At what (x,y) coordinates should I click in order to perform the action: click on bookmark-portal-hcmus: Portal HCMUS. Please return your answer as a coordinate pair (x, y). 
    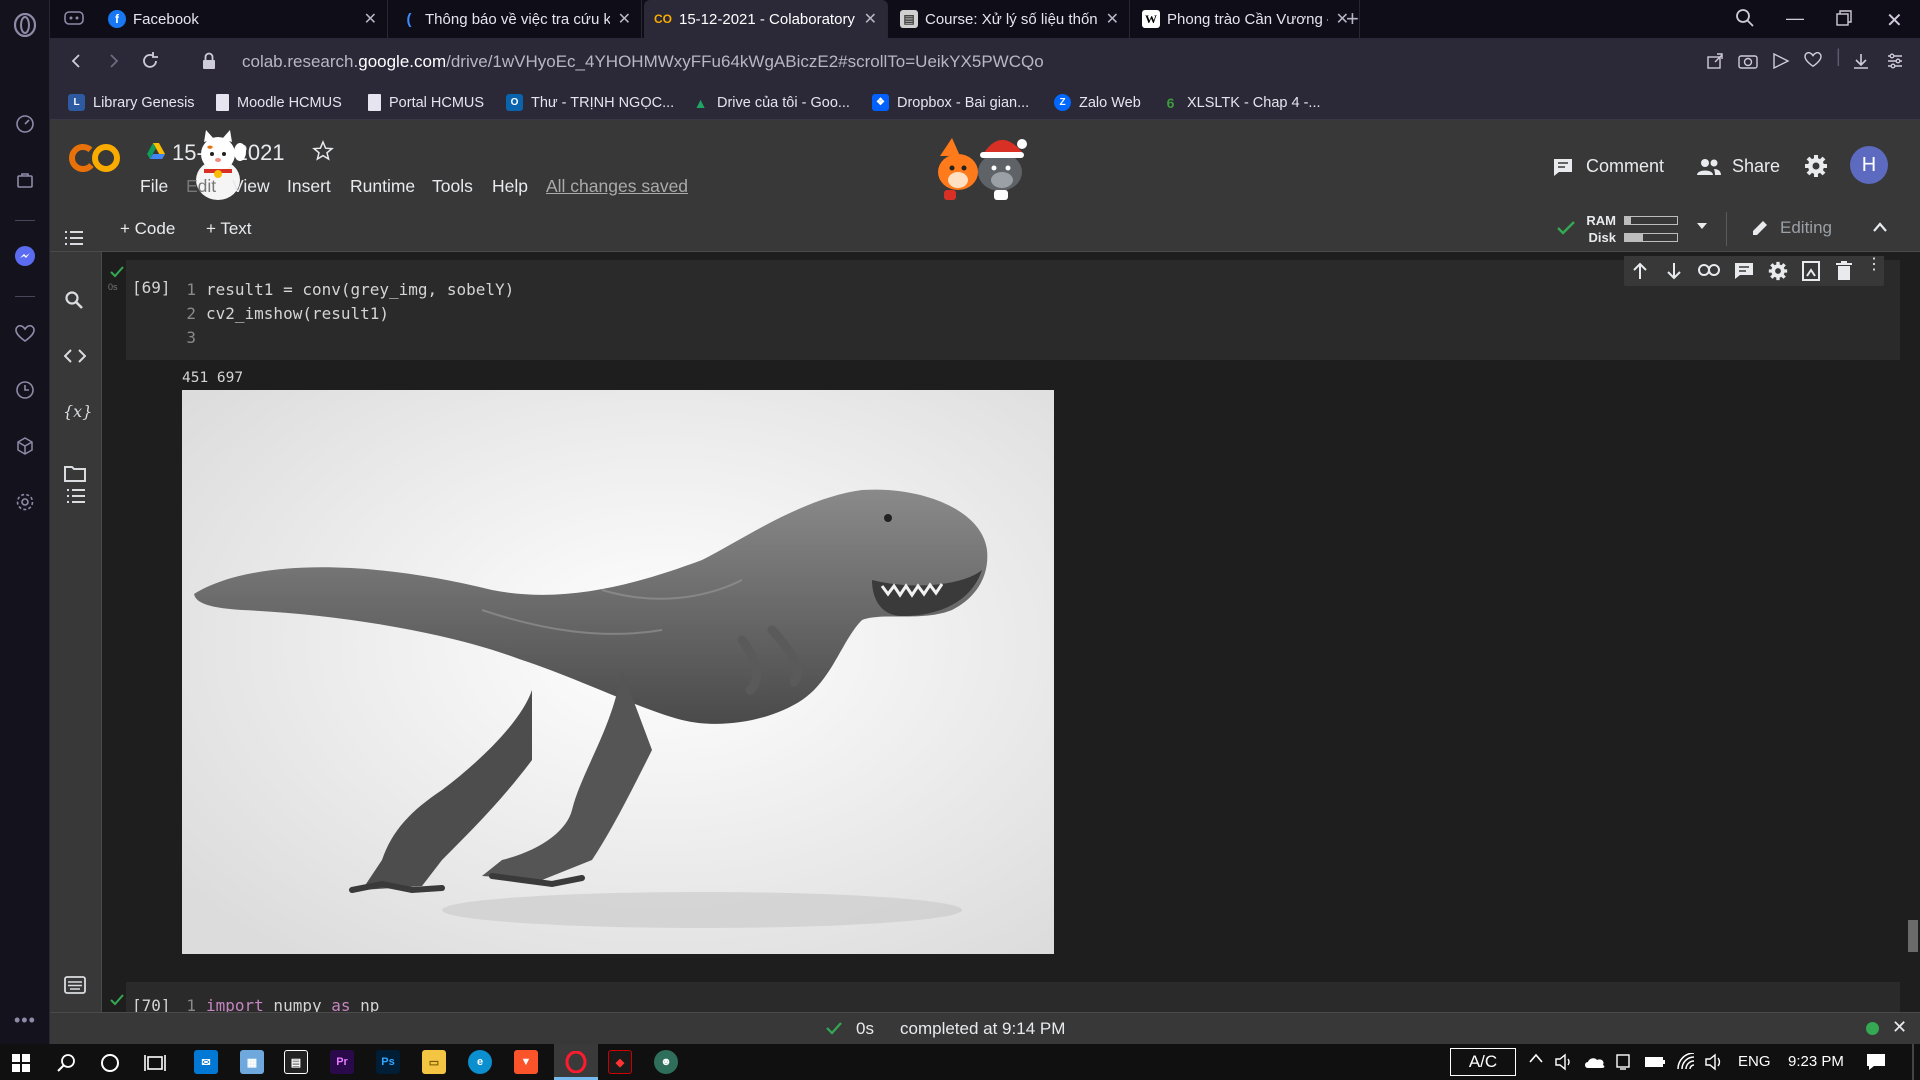
    Looking at the image, I should click on (426, 102).